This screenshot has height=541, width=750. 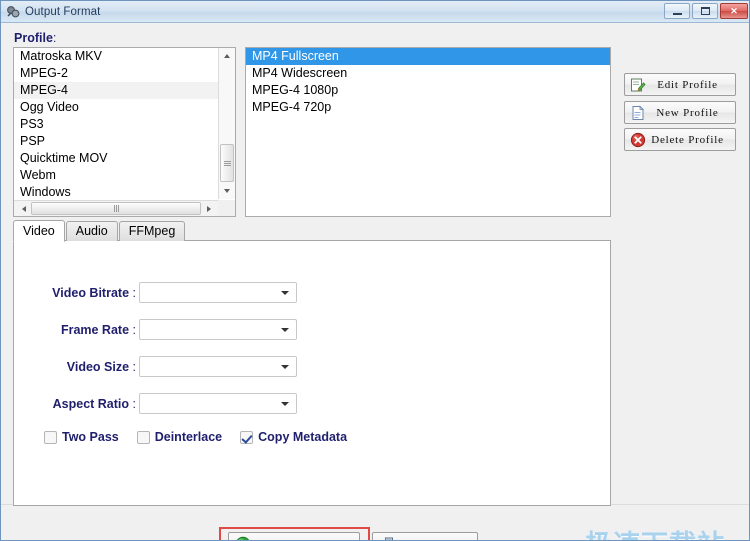 I want to click on frame-rate-select, so click(x=218, y=329).